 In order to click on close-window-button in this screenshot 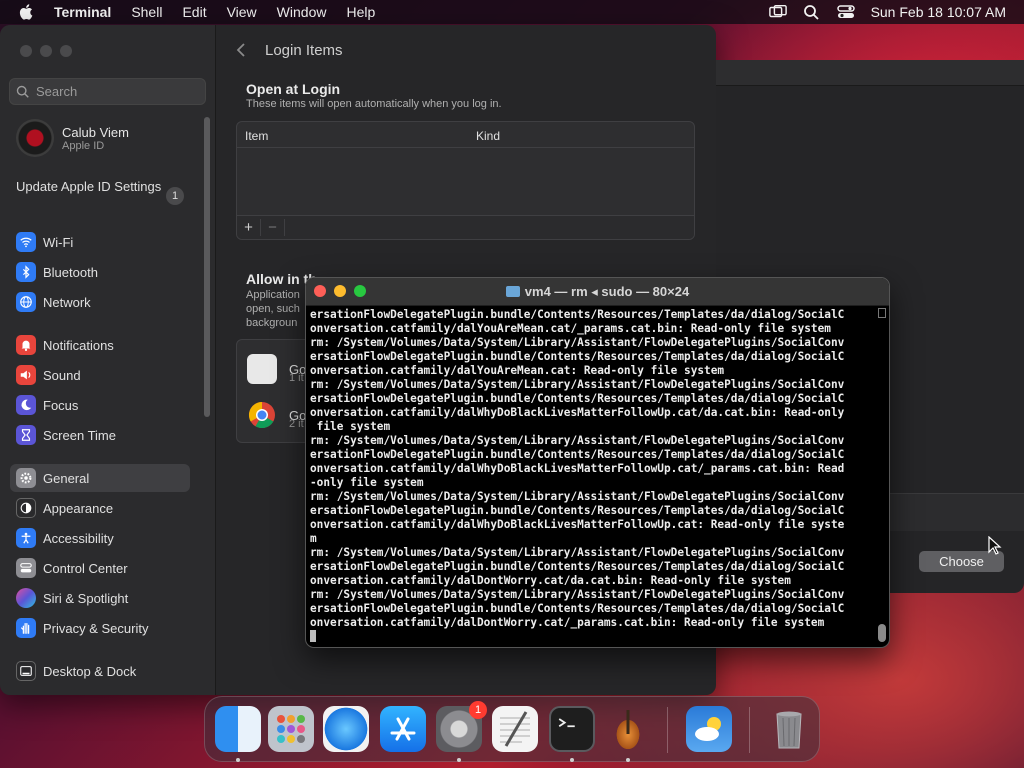, I will do `click(26, 51)`.